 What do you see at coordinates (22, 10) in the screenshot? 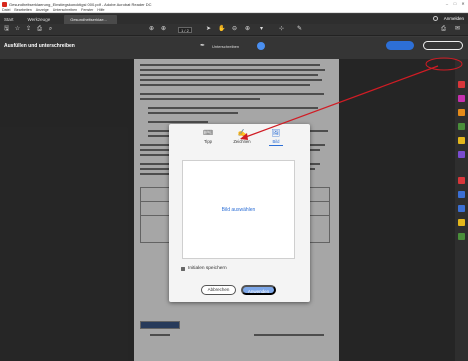
I see `menu-bearbeiten: Bearbeiten` at bounding box center [22, 10].